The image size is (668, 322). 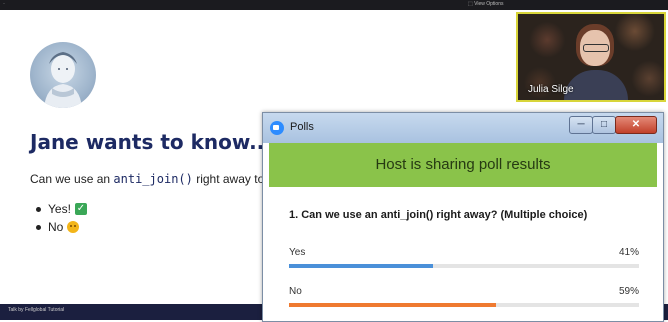 I want to click on bullet-yes-label: Yes!, so click(x=59, y=209).